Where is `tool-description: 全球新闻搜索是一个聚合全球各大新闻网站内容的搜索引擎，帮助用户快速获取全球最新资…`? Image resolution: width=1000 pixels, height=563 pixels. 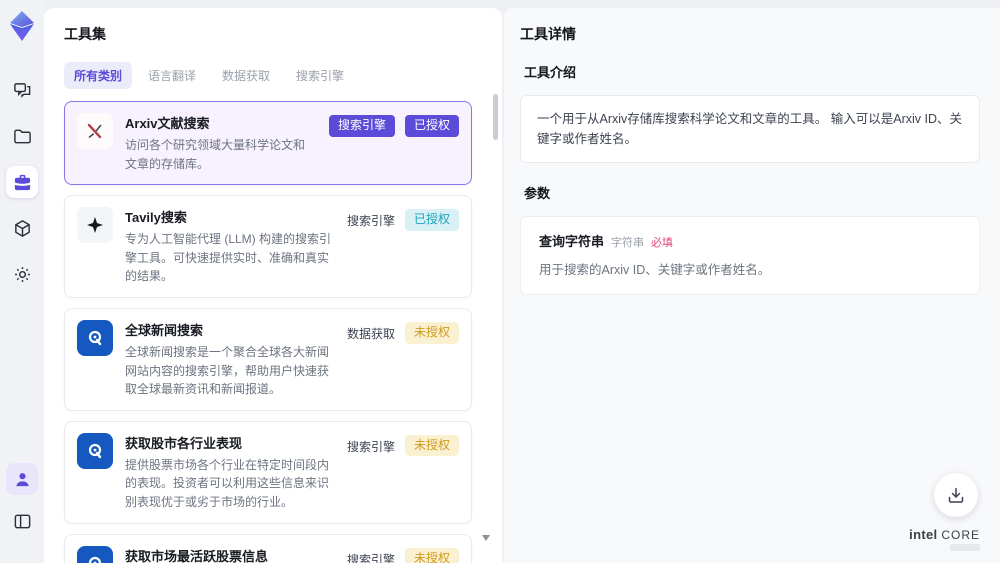 tool-description: 全球新闻搜索是一个聚合全球各大新闻网站内容的搜索引擎，帮助用户快速获取全球最新资… is located at coordinates (227, 370).